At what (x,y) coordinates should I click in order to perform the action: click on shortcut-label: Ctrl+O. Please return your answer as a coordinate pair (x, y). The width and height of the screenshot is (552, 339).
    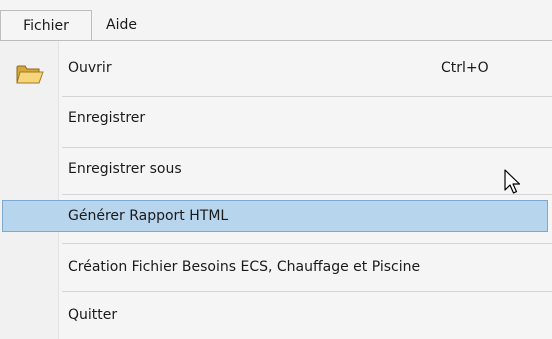
    Looking at the image, I should click on (465, 68).